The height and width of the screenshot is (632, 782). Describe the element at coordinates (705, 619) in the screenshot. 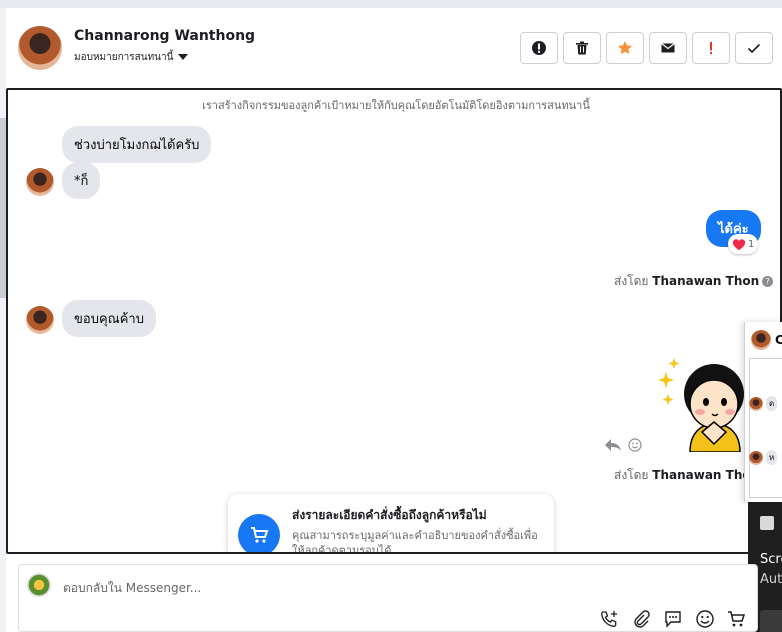

I see `emoji-icon` at that location.